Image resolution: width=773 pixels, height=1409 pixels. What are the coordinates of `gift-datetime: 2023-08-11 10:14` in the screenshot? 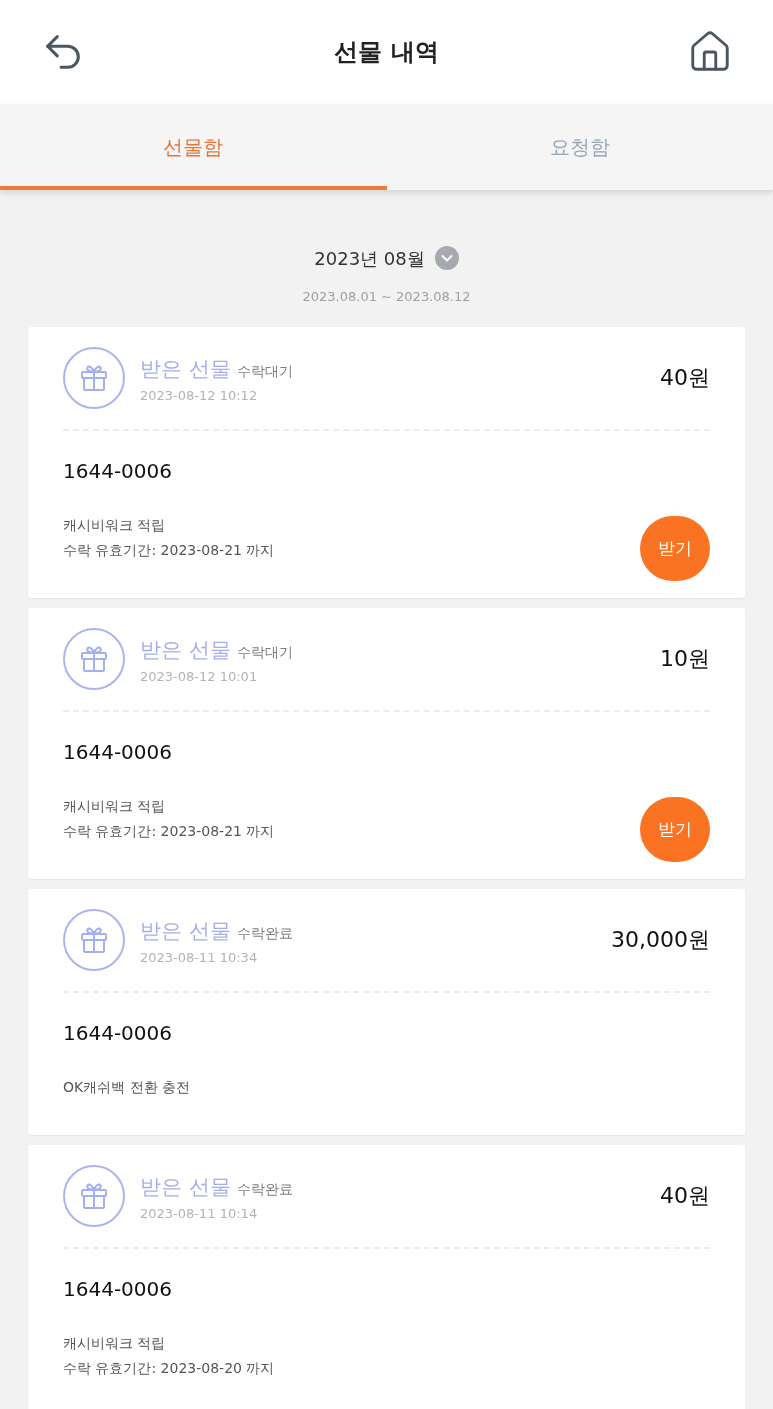 It's located at (199, 1214).